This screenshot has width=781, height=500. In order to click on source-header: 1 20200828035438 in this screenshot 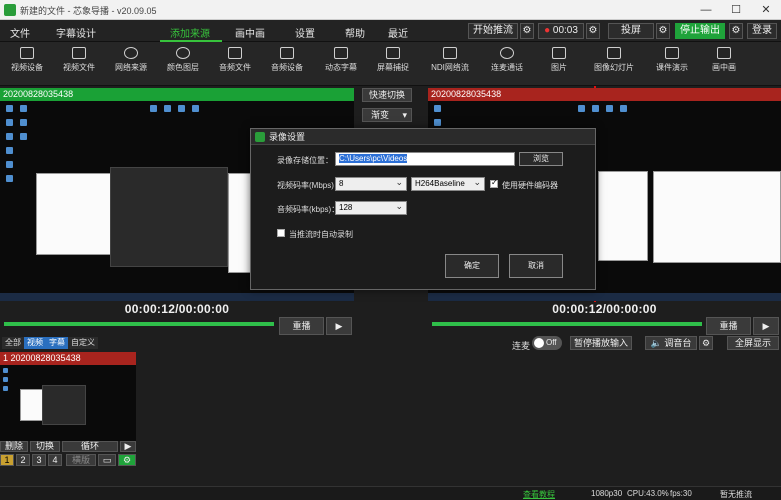, I will do `click(68, 358)`.